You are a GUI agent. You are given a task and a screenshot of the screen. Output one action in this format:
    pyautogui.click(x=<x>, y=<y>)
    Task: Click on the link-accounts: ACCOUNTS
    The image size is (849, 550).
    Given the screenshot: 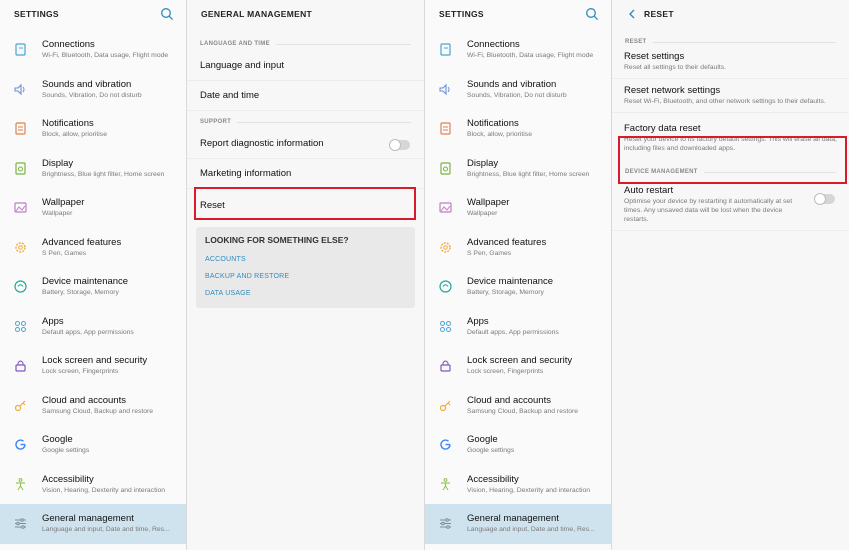 What is the action you would take?
    pyautogui.click(x=305, y=259)
    